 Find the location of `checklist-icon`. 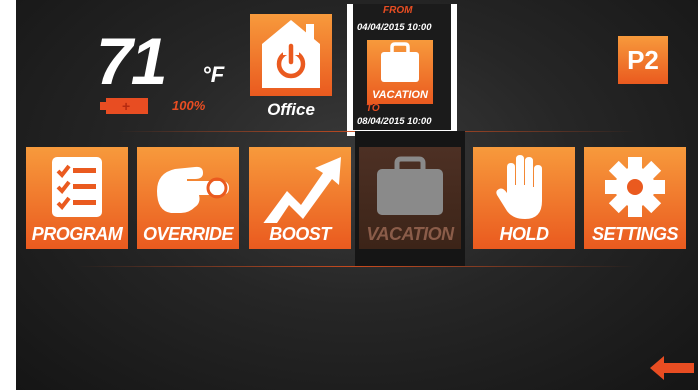

checklist-icon is located at coordinates (77, 187).